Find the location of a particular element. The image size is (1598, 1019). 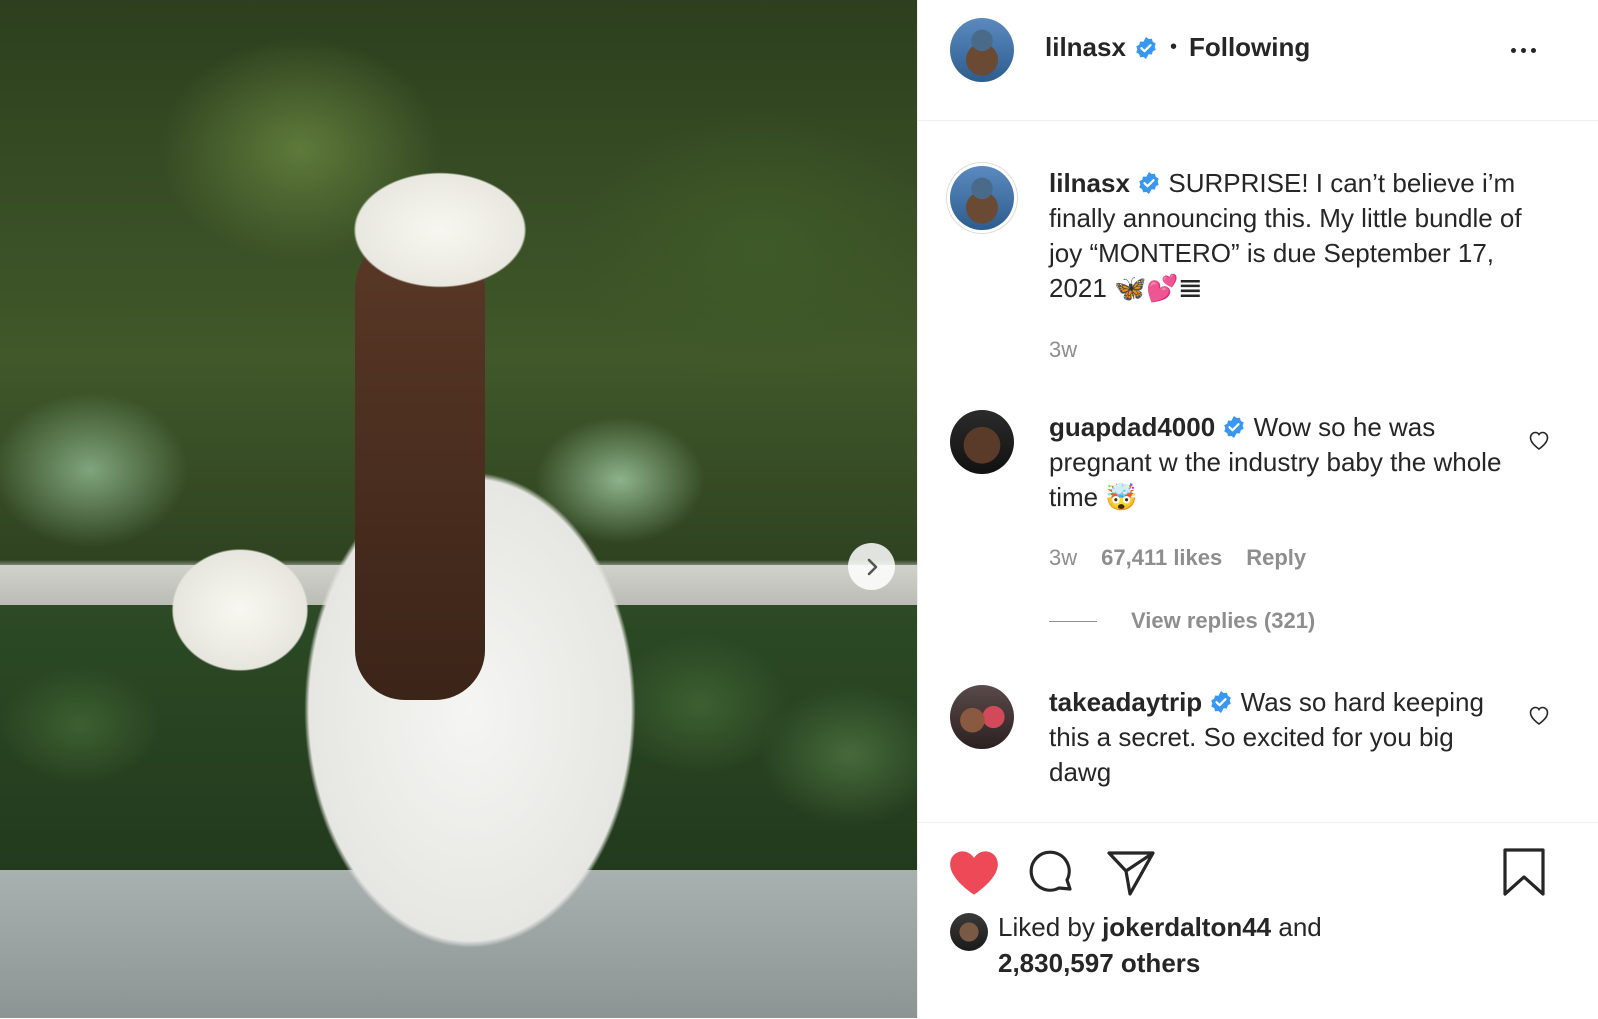

caption-username: lilnasx is located at coordinates (1089, 183).